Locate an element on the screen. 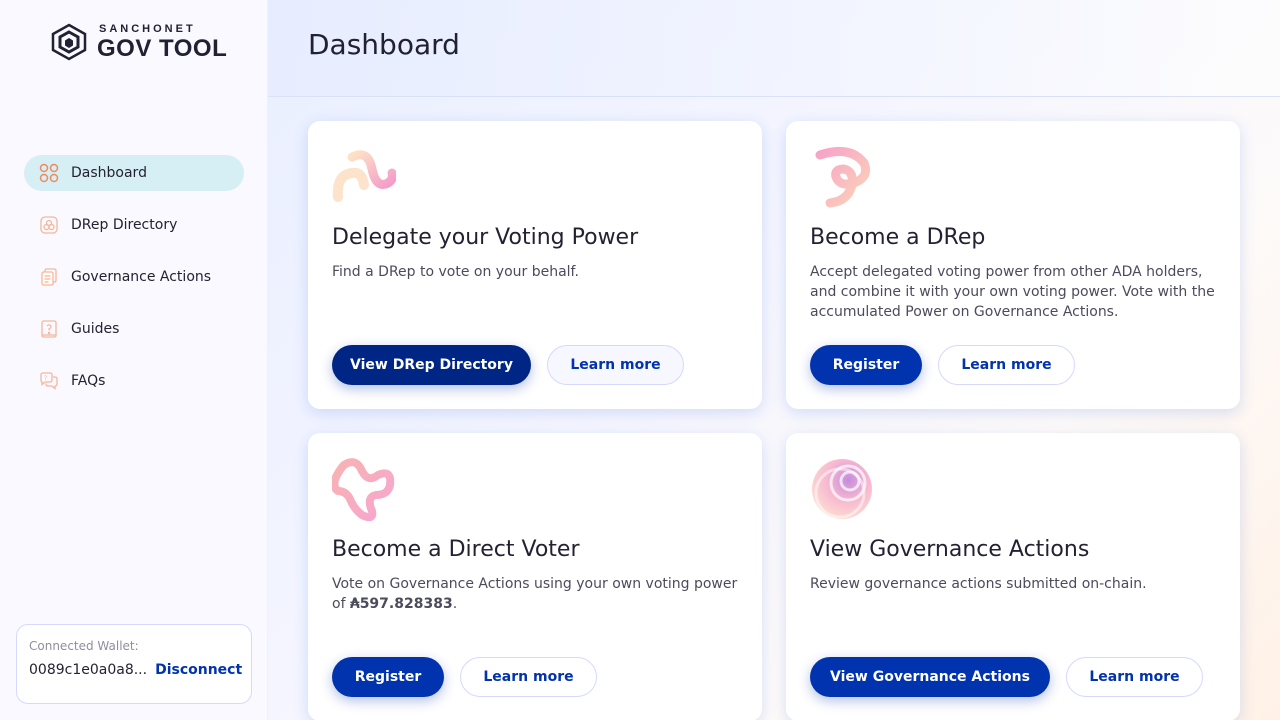 The image size is (1280, 720). logo-subtitle: SANCHONET is located at coordinates (147, 28).